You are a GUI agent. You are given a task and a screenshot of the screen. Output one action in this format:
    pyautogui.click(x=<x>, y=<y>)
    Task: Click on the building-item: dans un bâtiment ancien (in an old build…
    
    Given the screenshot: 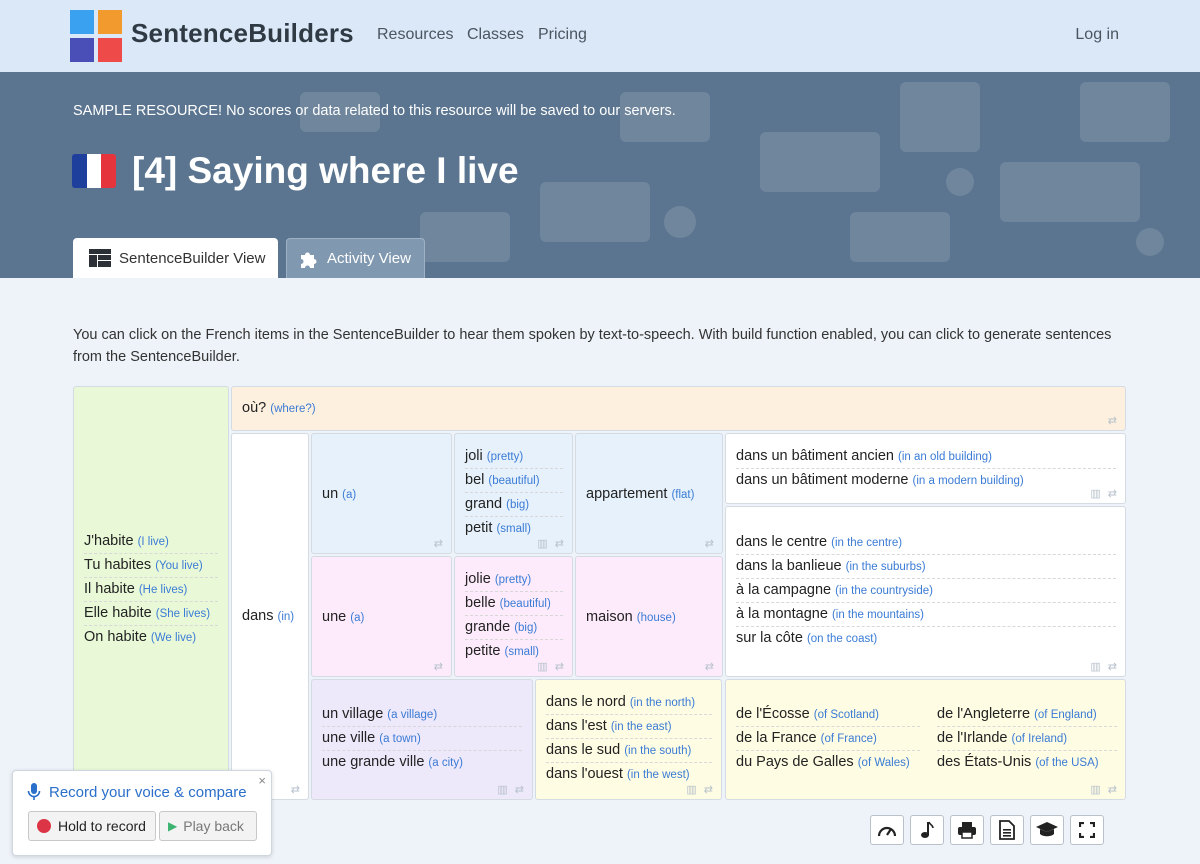 What is the action you would take?
    pyautogui.click(x=926, y=457)
    